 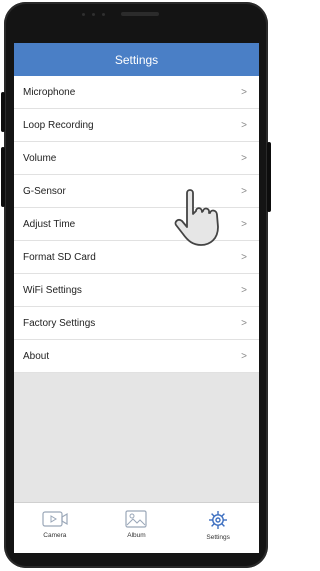 I want to click on settings-item-microphone: Microphone >, so click(x=136, y=92).